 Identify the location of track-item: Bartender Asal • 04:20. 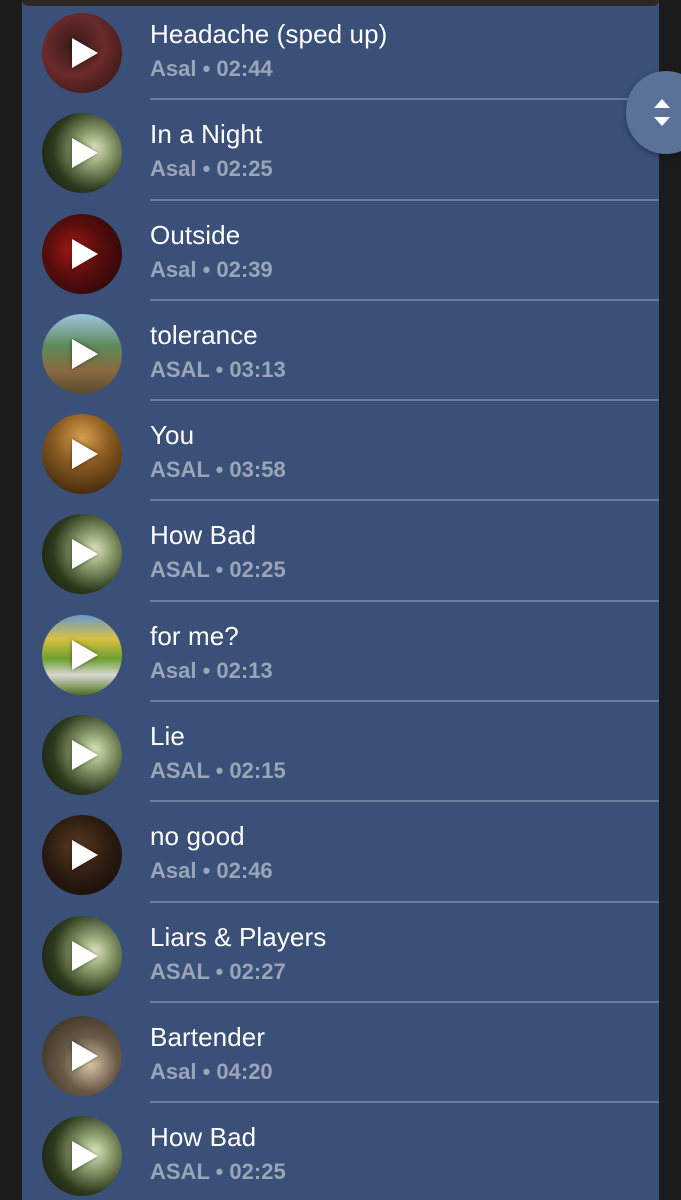
(340, 1053).